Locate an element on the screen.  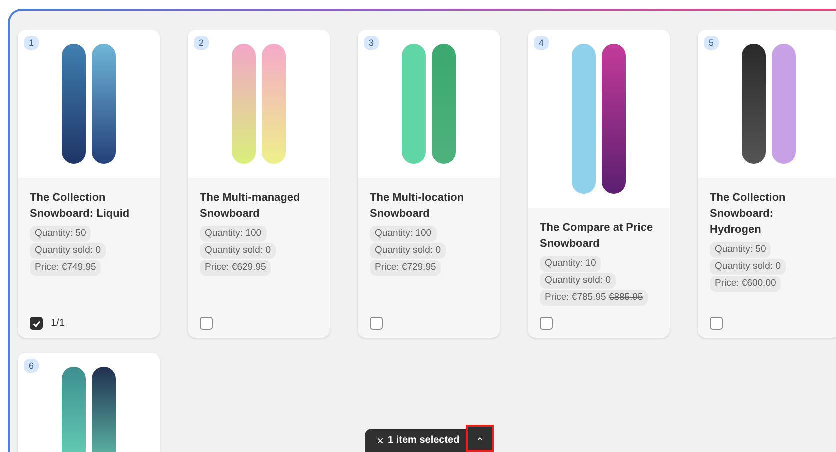
close-button: × is located at coordinates (380, 441).